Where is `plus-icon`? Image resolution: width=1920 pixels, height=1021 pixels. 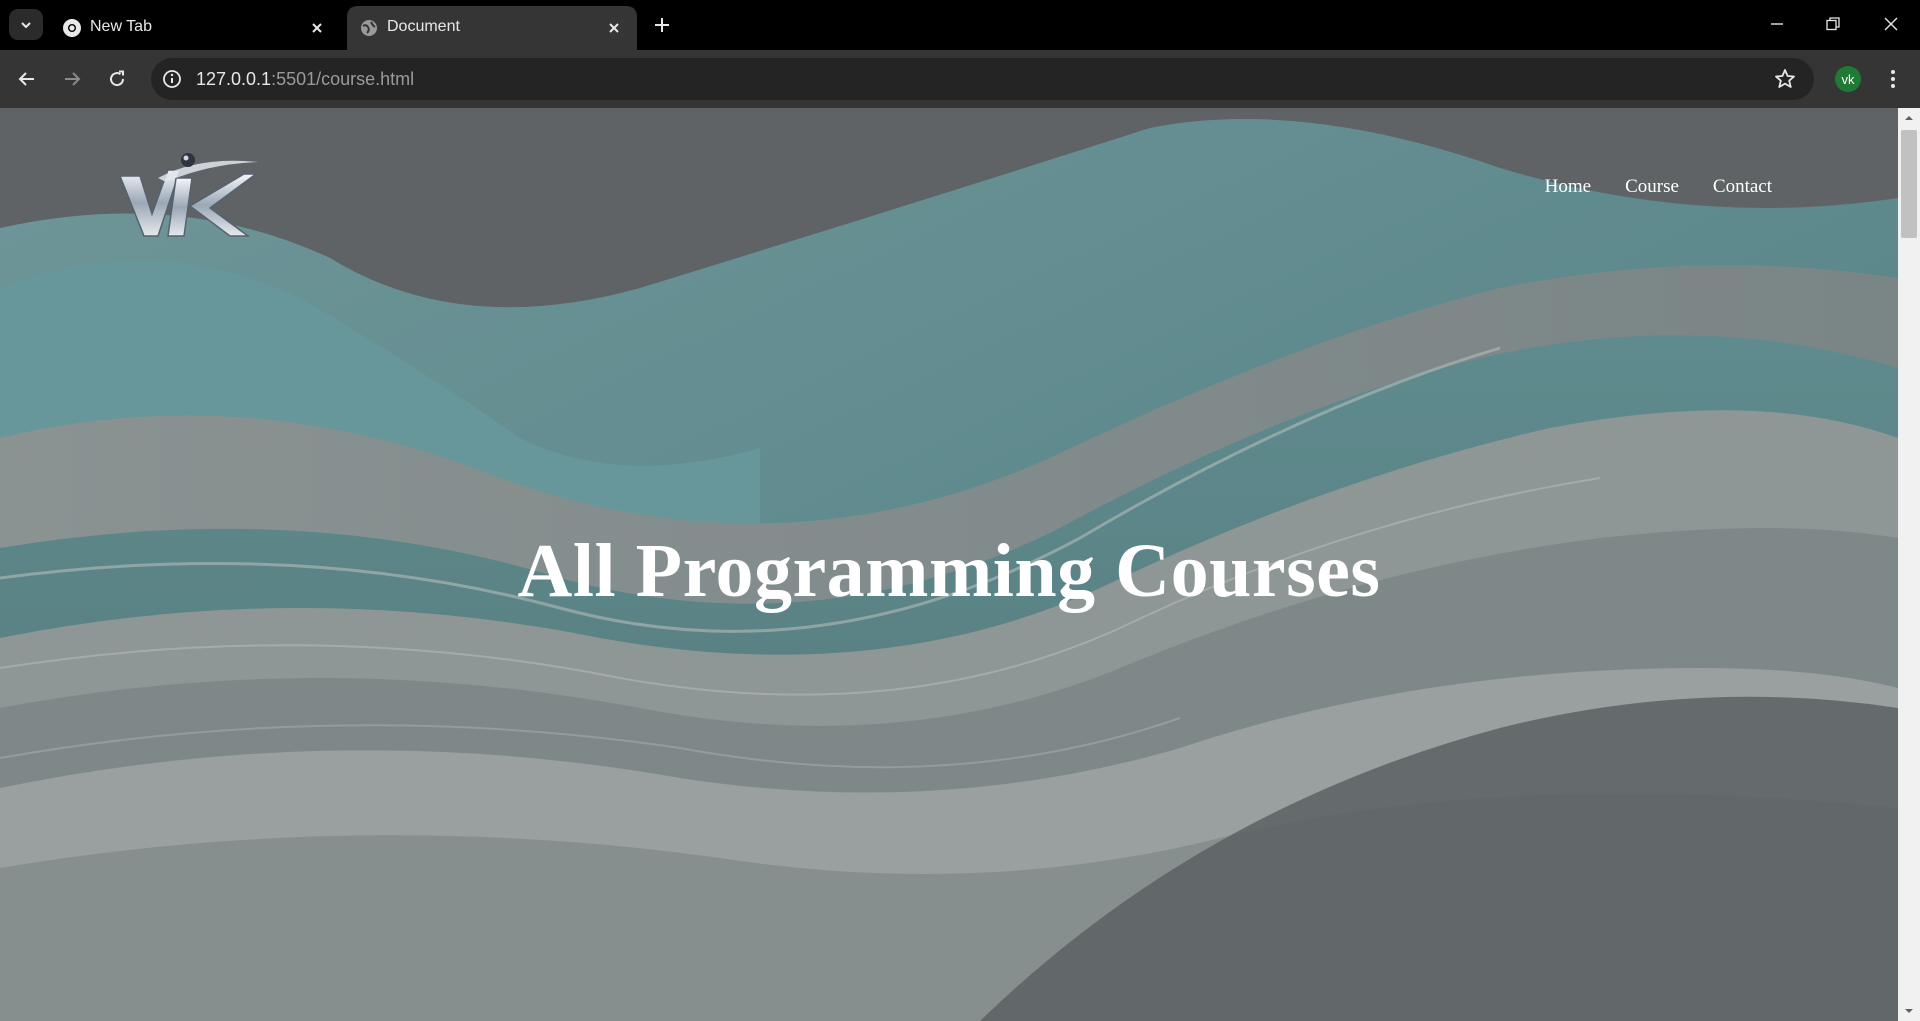
plus-icon is located at coordinates (662, 25).